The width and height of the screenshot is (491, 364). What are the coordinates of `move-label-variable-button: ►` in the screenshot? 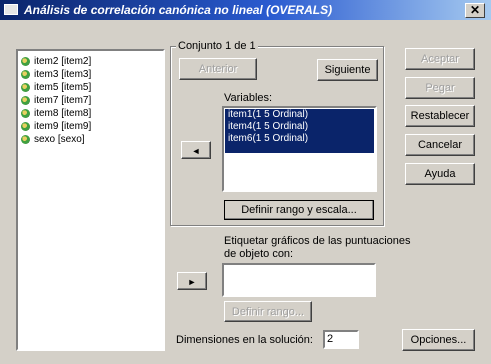 It's located at (192, 281).